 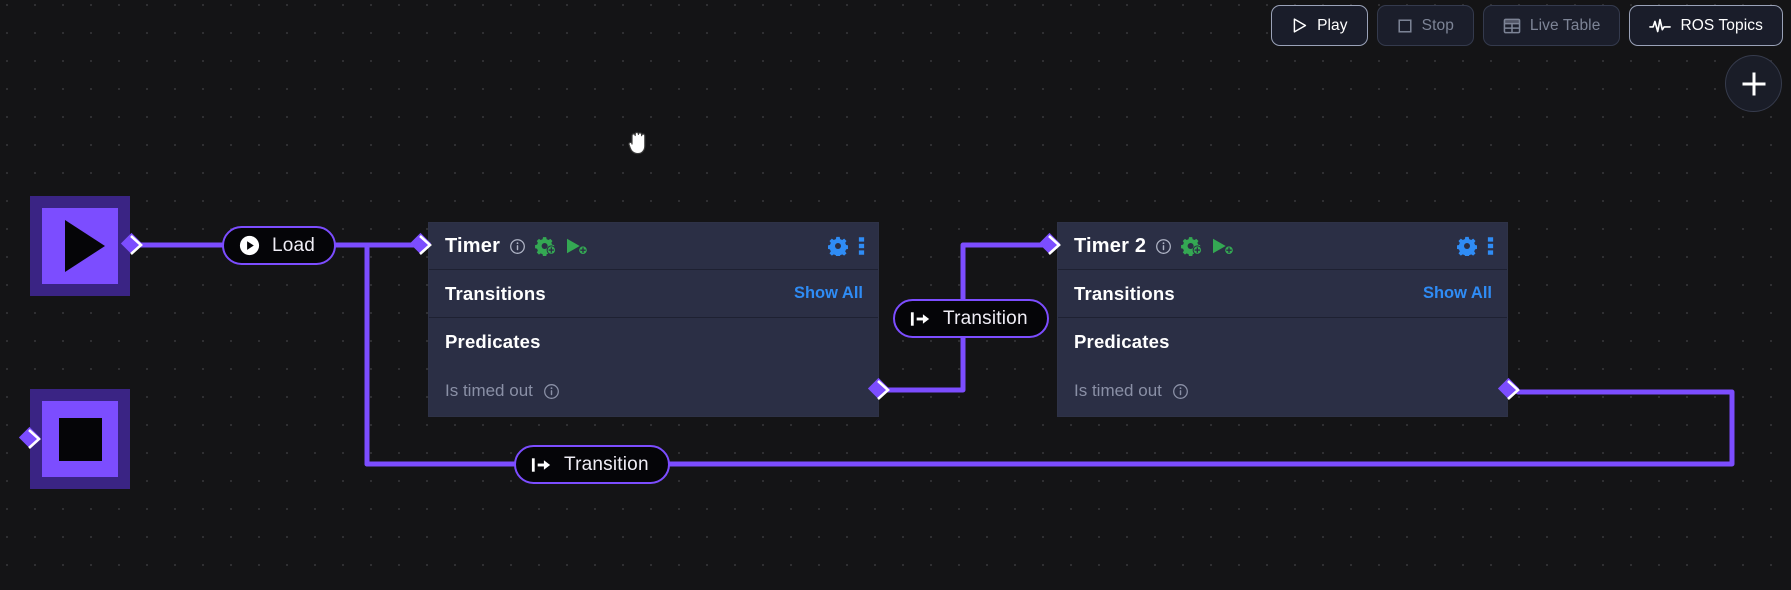 I want to click on start-node-inner, so click(x=80, y=246).